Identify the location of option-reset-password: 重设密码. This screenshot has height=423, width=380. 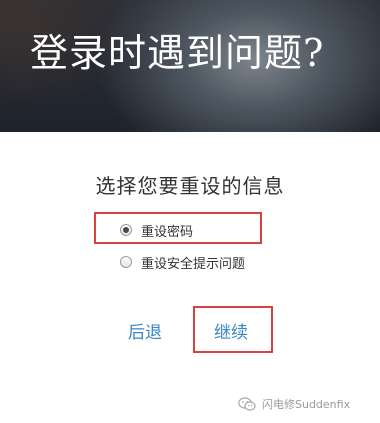
(156, 230).